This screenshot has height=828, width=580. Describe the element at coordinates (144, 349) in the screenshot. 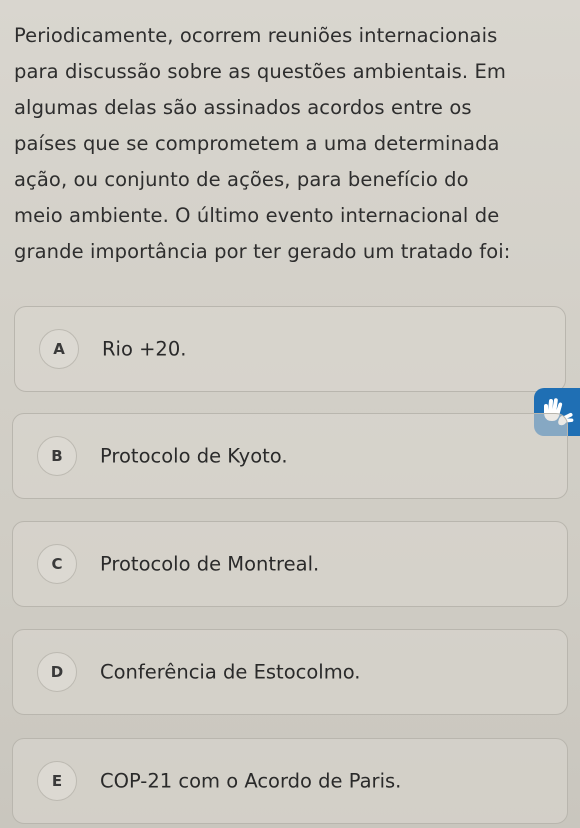

I see `option-text: Rio +20.` at that location.